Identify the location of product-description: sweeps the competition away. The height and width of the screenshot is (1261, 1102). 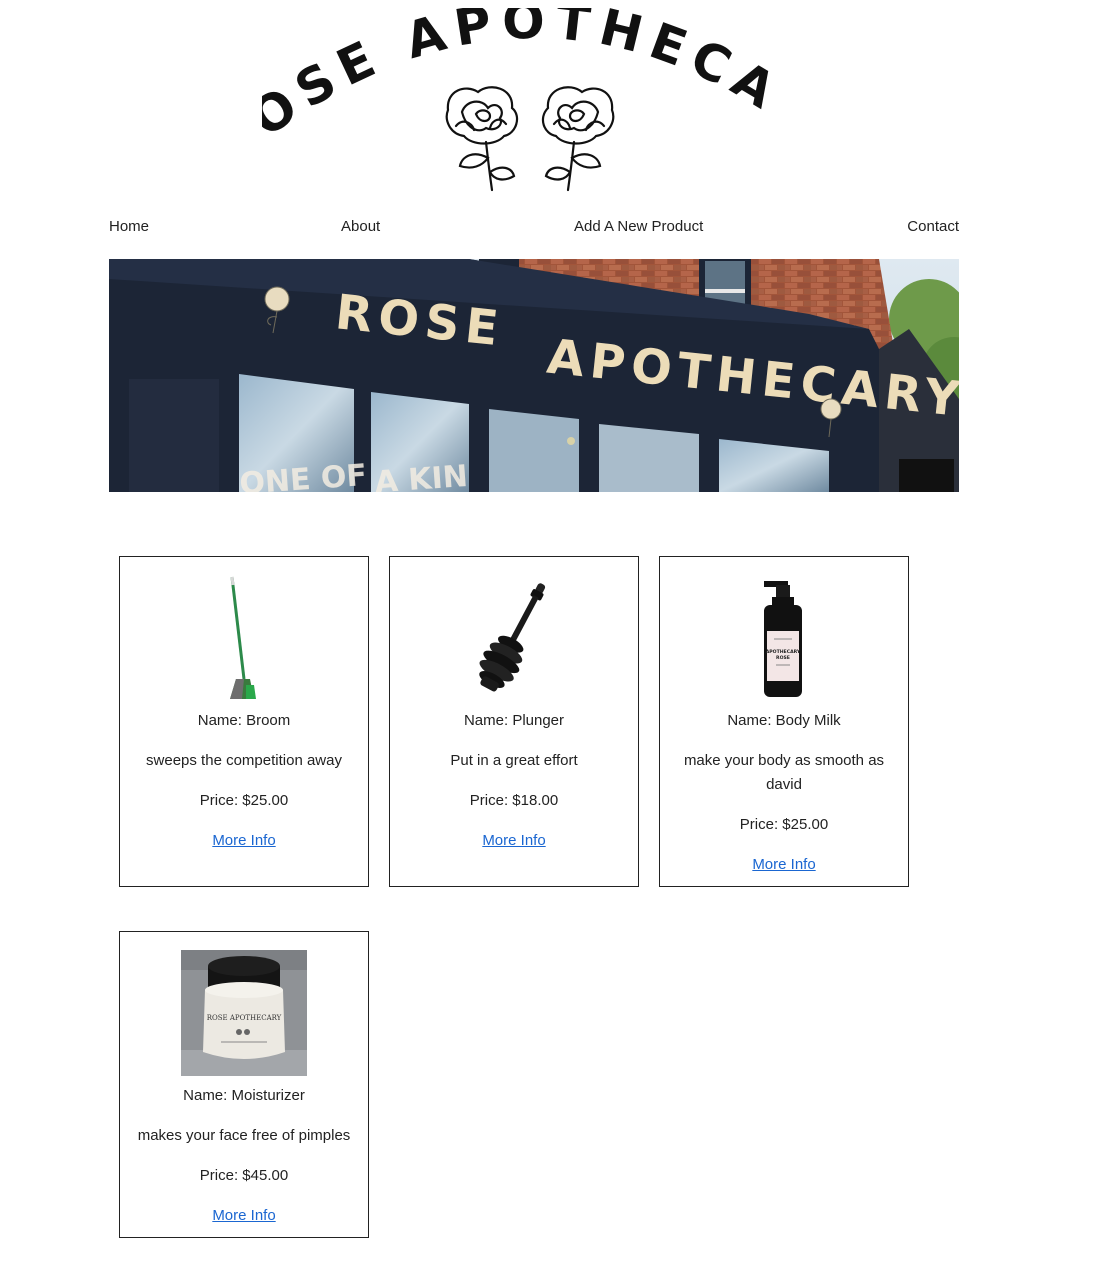
(244, 760).